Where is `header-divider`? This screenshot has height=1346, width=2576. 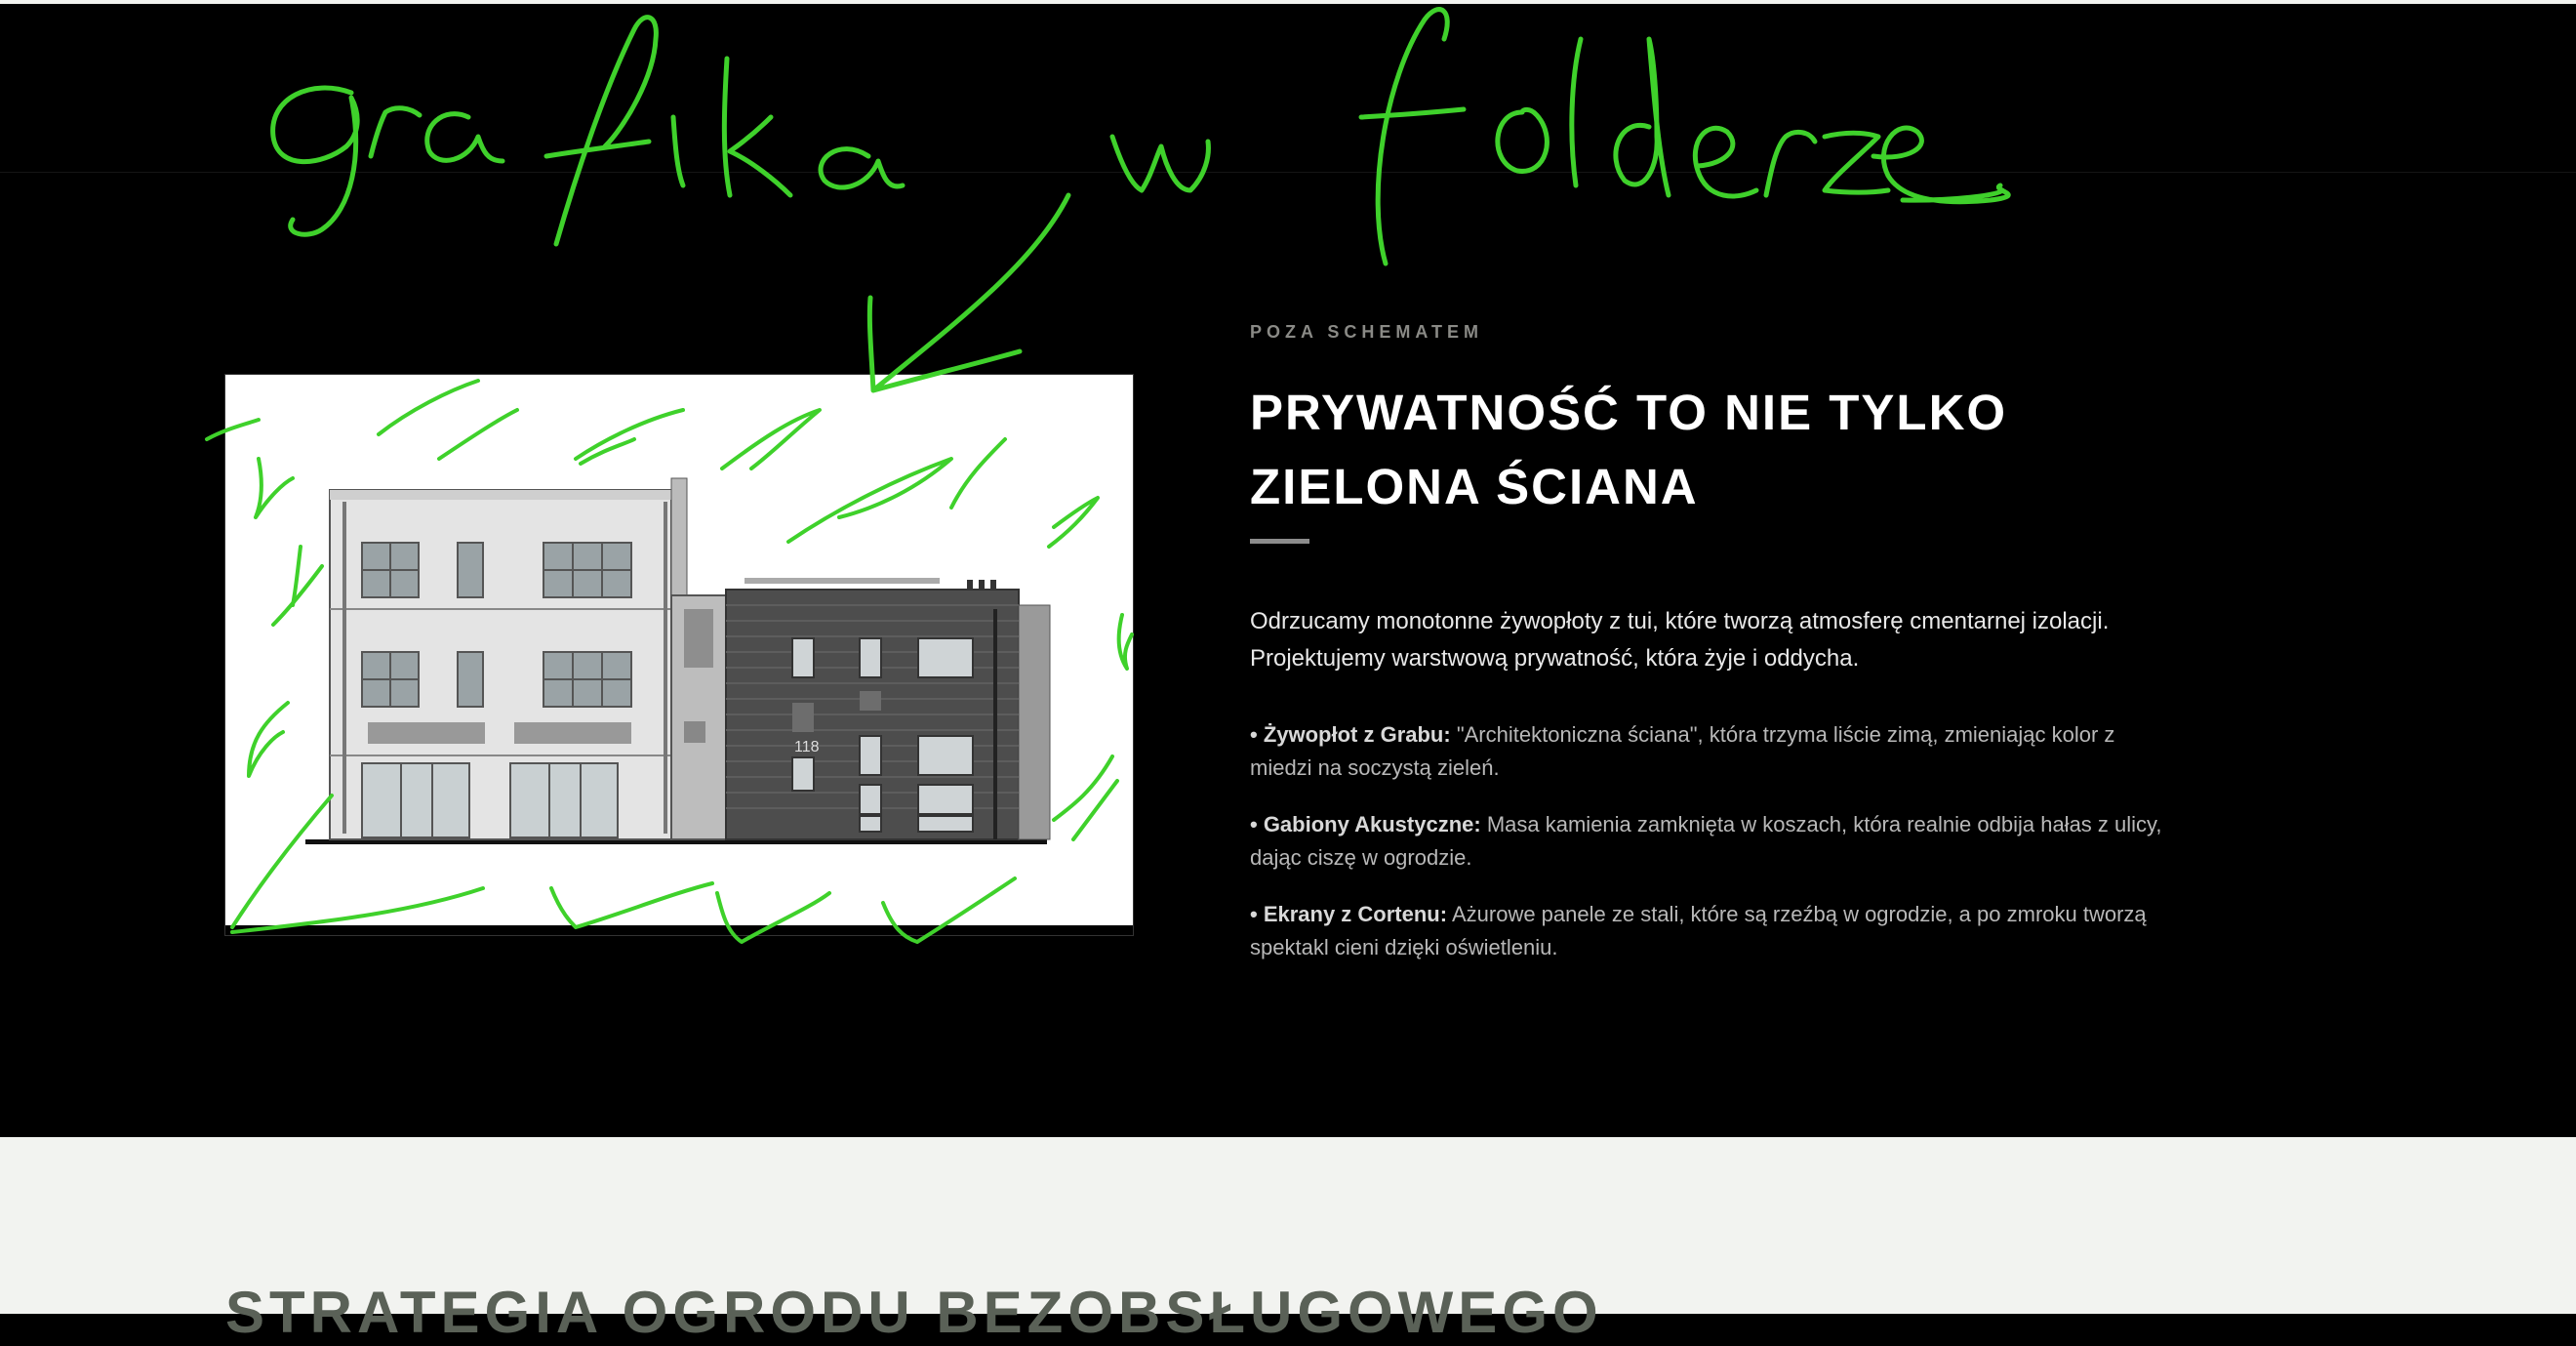 header-divider is located at coordinates (1288, 172).